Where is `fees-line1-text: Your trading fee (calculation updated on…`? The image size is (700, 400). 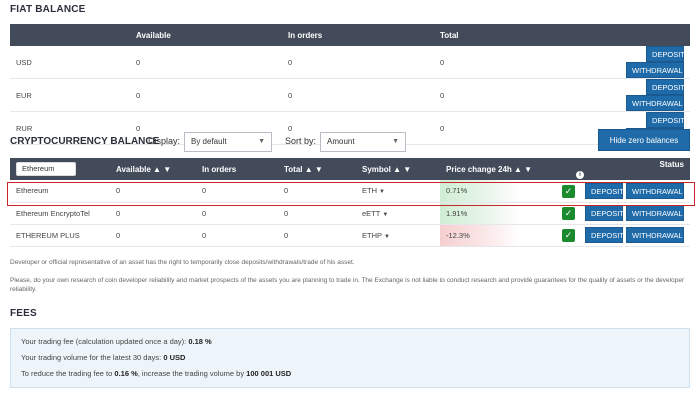
fees-line1-text: Your trading fee (calculation updated on… is located at coordinates (105, 341).